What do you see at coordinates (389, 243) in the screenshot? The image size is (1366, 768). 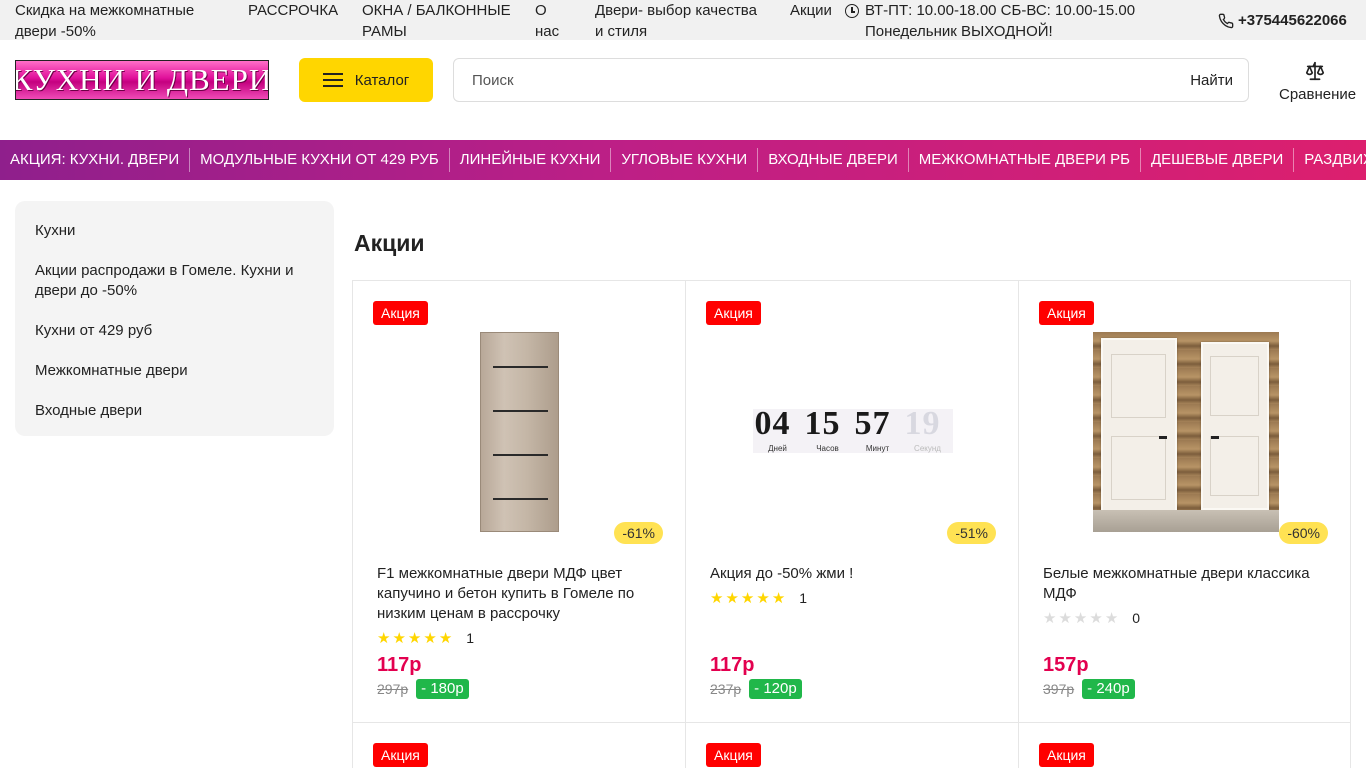 I see `page-title: Акции` at bounding box center [389, 243].